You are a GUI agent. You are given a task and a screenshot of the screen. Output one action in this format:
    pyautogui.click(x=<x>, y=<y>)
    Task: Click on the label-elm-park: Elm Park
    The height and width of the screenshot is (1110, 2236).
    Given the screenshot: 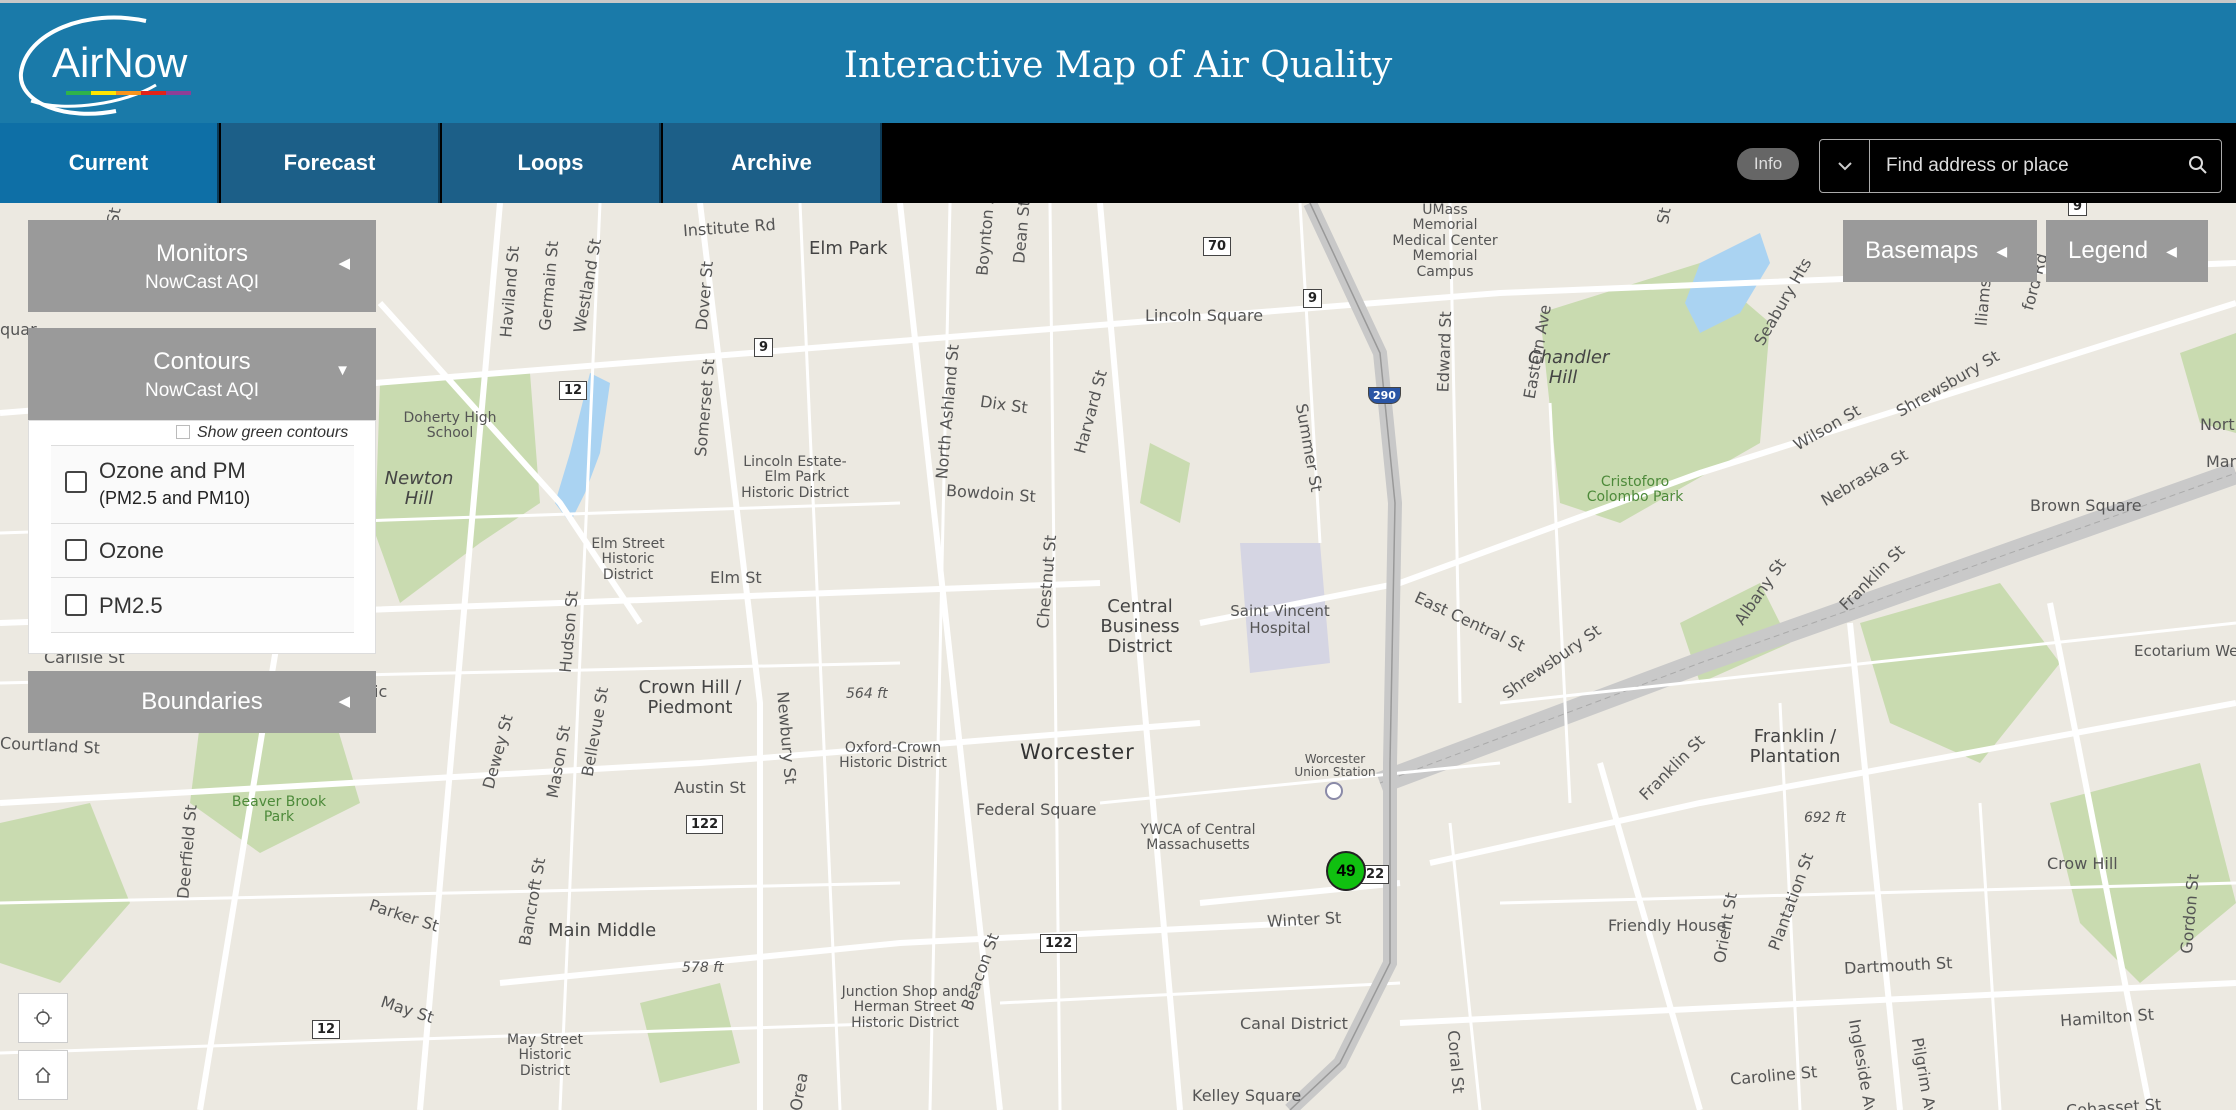 What is the action you would take?
    pyautogui.click(x=848, y=248)
    